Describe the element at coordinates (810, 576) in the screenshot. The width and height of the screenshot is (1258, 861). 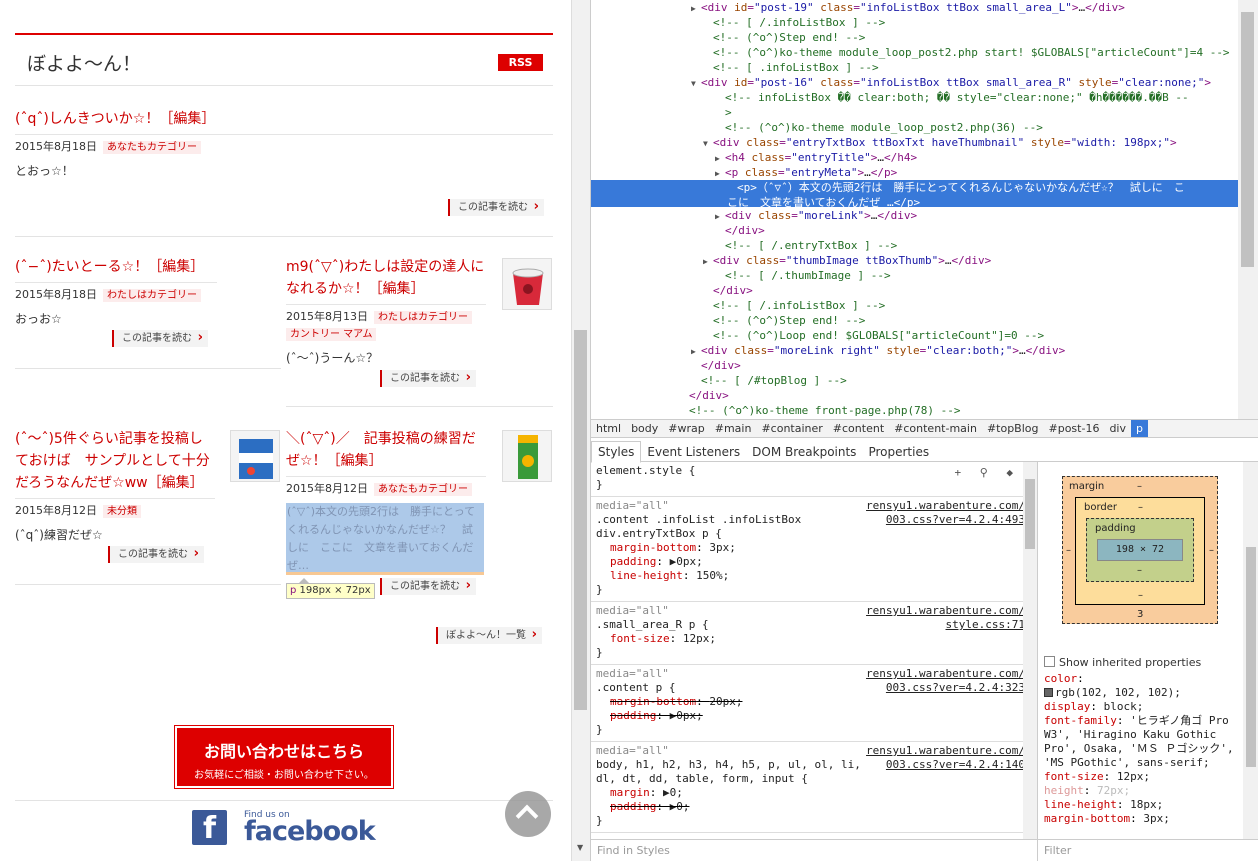
I see `css-property: line-height: 150%;` at that location.